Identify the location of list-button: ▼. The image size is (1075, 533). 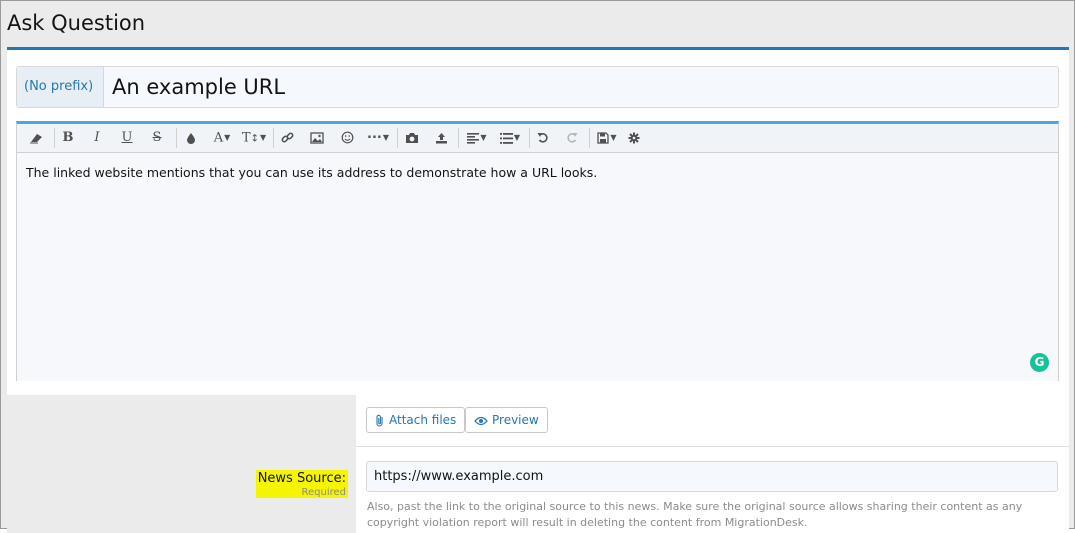
(510, 138).